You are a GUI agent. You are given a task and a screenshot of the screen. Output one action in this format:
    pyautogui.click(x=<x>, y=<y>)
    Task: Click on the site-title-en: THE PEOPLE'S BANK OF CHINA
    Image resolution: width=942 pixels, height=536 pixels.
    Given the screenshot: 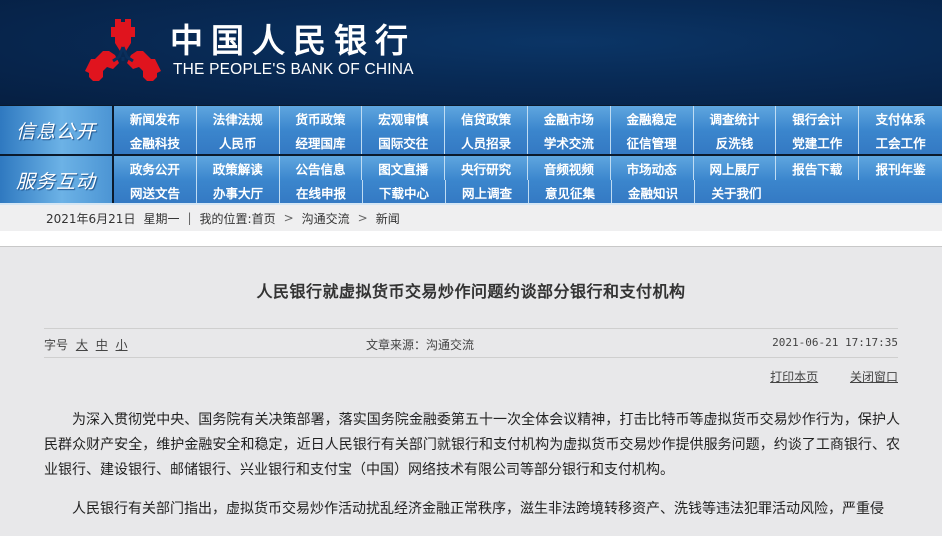 What is the action you would take?
    pyautogui.click(x=293, y=69)
    